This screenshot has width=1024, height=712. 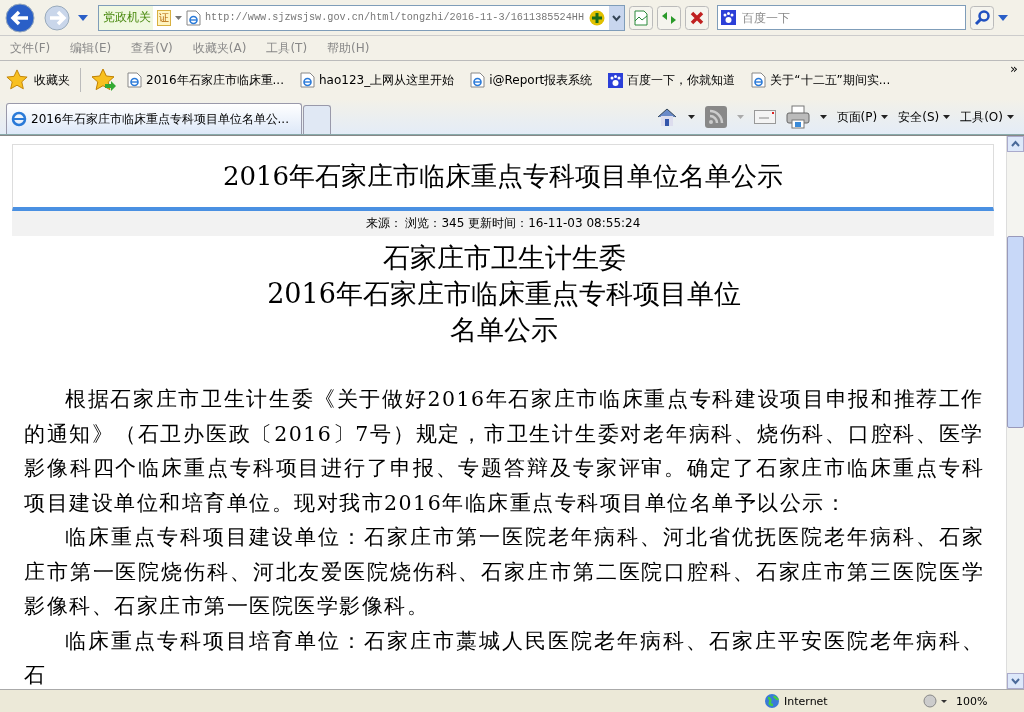 I want to click on more-chevron: », so click(x=1014, y=68).